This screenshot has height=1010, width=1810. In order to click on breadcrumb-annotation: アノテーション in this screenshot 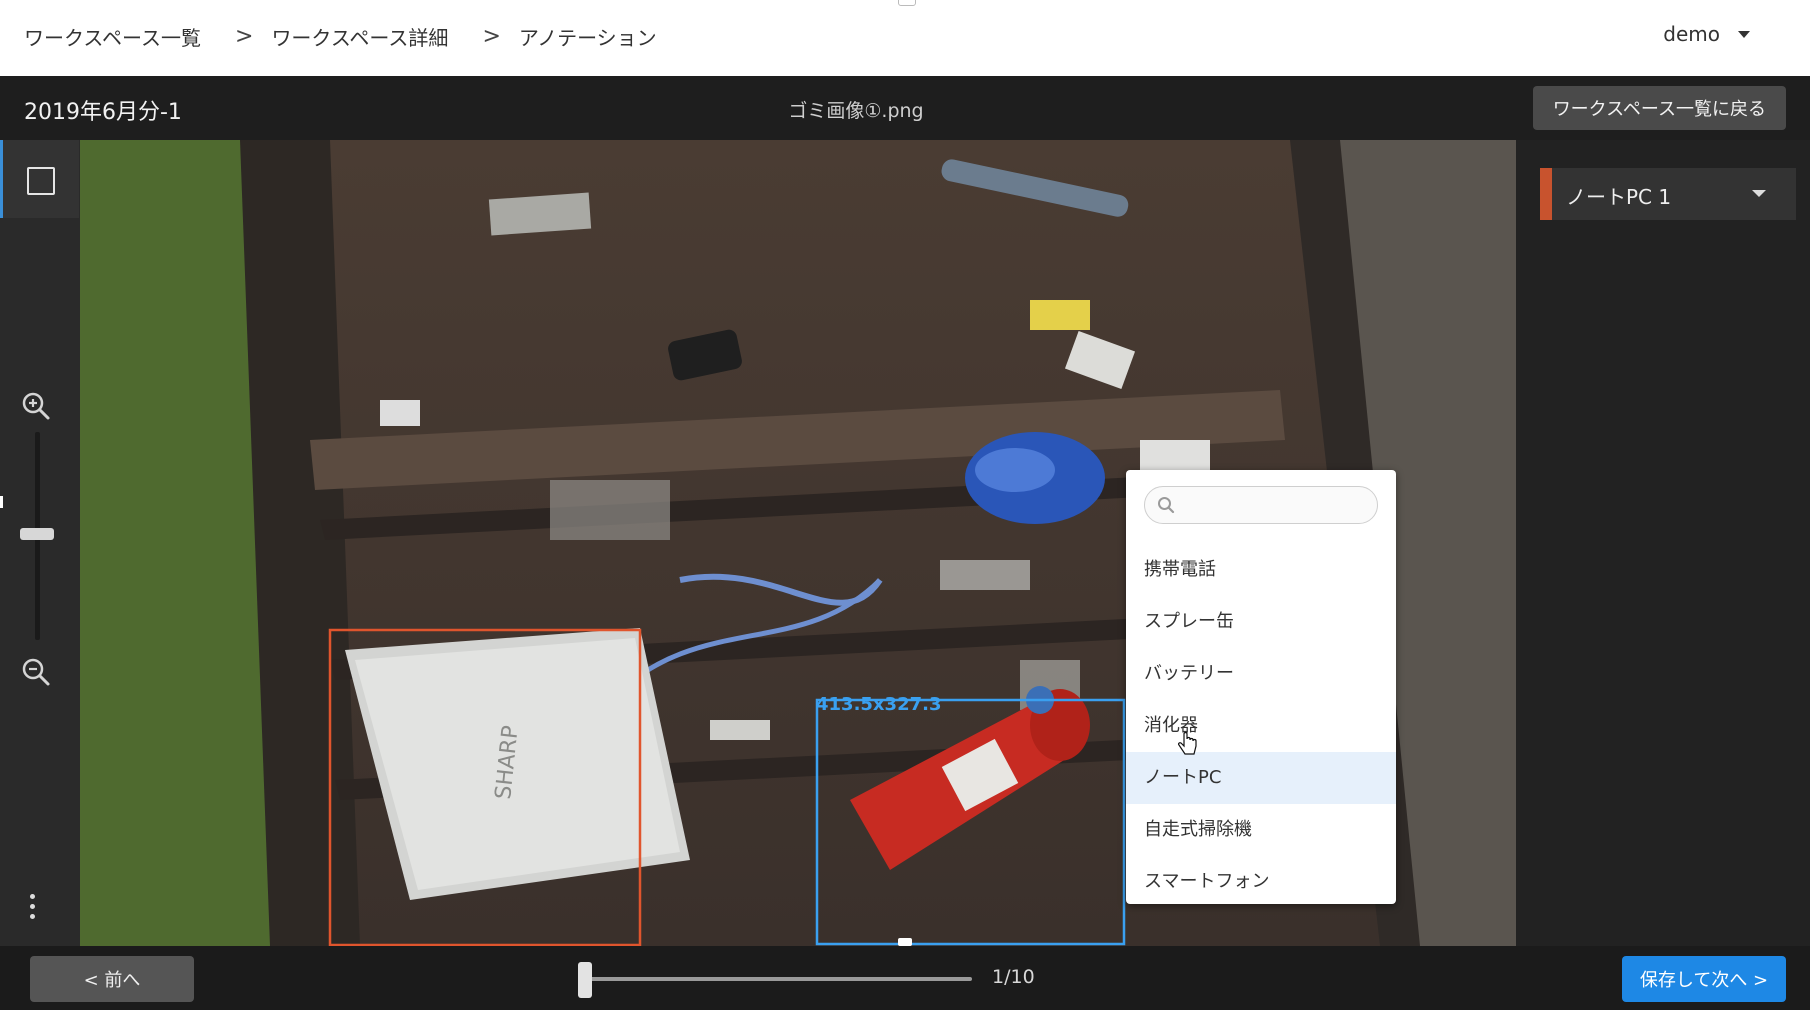, I will do `click(587, 38)`.